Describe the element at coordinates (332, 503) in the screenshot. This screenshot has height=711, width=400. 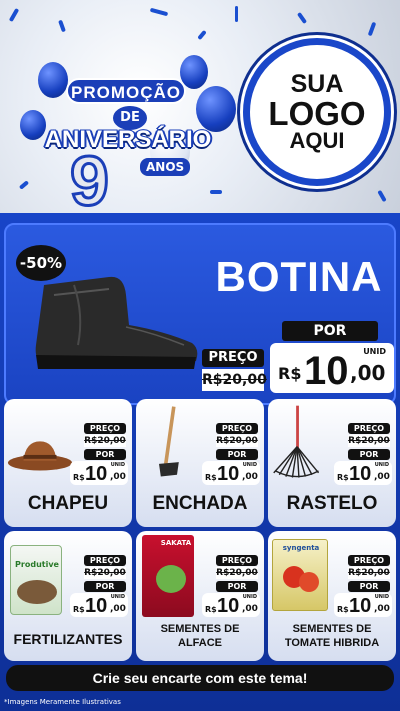
I see `product-name: RASTELO` at that location.